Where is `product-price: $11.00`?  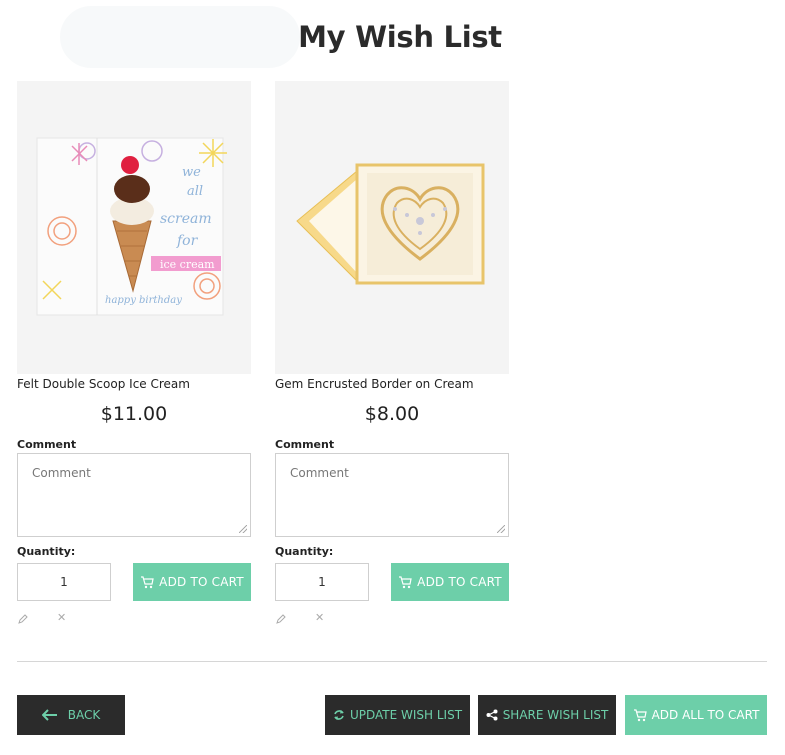 product-price: $11.00 is located at coordinates (134, 414).